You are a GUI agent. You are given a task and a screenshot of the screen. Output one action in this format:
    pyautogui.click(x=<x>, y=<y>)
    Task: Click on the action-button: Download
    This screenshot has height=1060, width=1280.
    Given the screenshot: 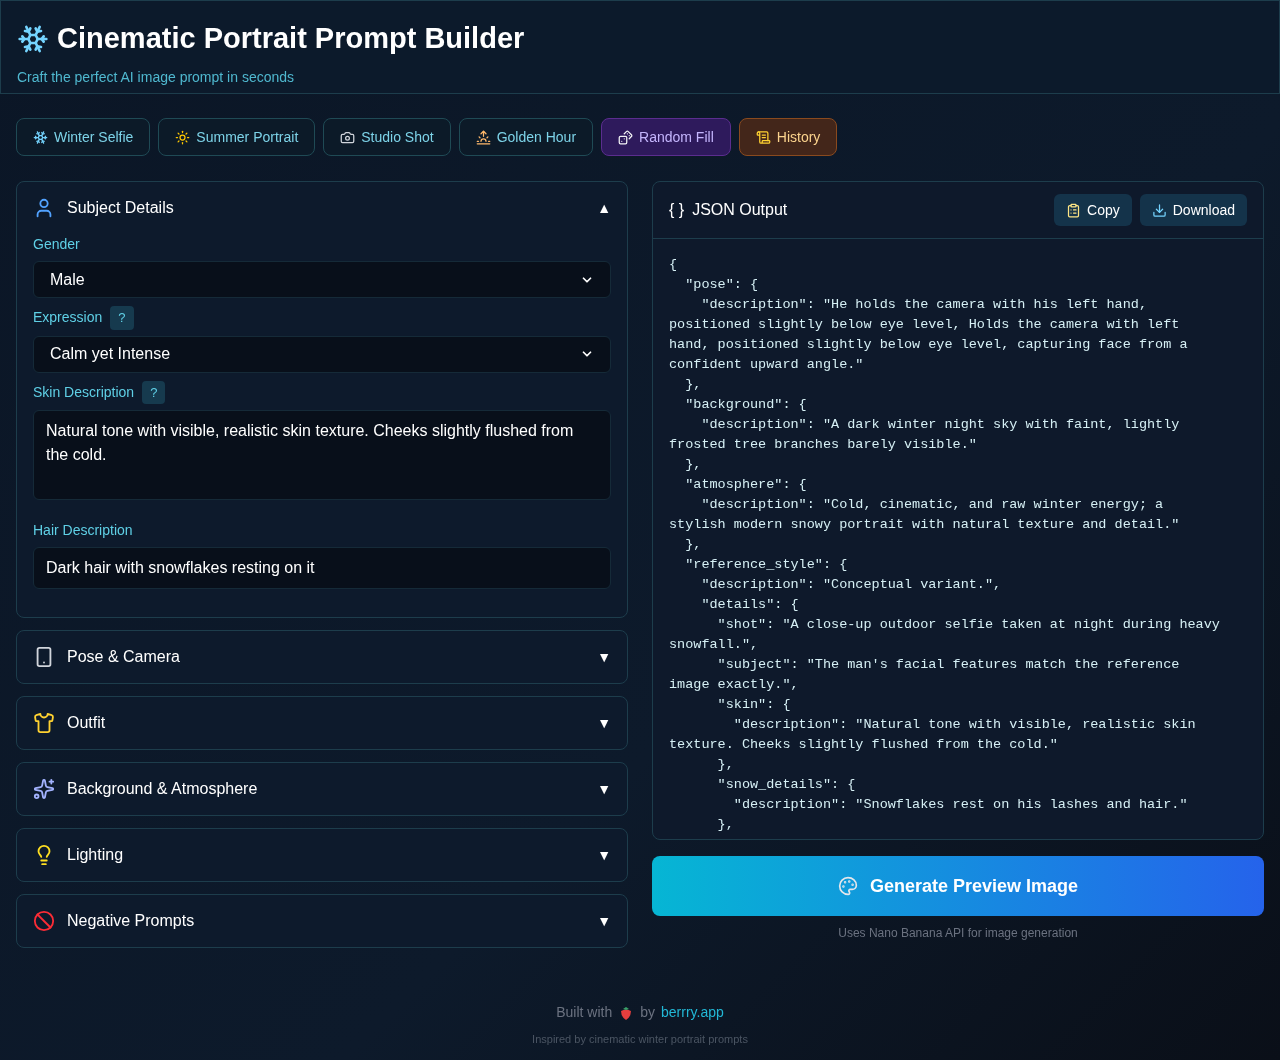 What is the action you would take?
    pyautogui.click(x=1193, y=210)
    